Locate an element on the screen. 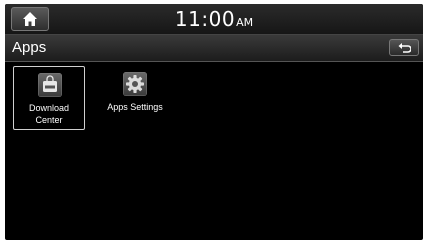 Image resolution: width=428 pixels, height=244 pixels. back-button is located at coordinates (404, 47).